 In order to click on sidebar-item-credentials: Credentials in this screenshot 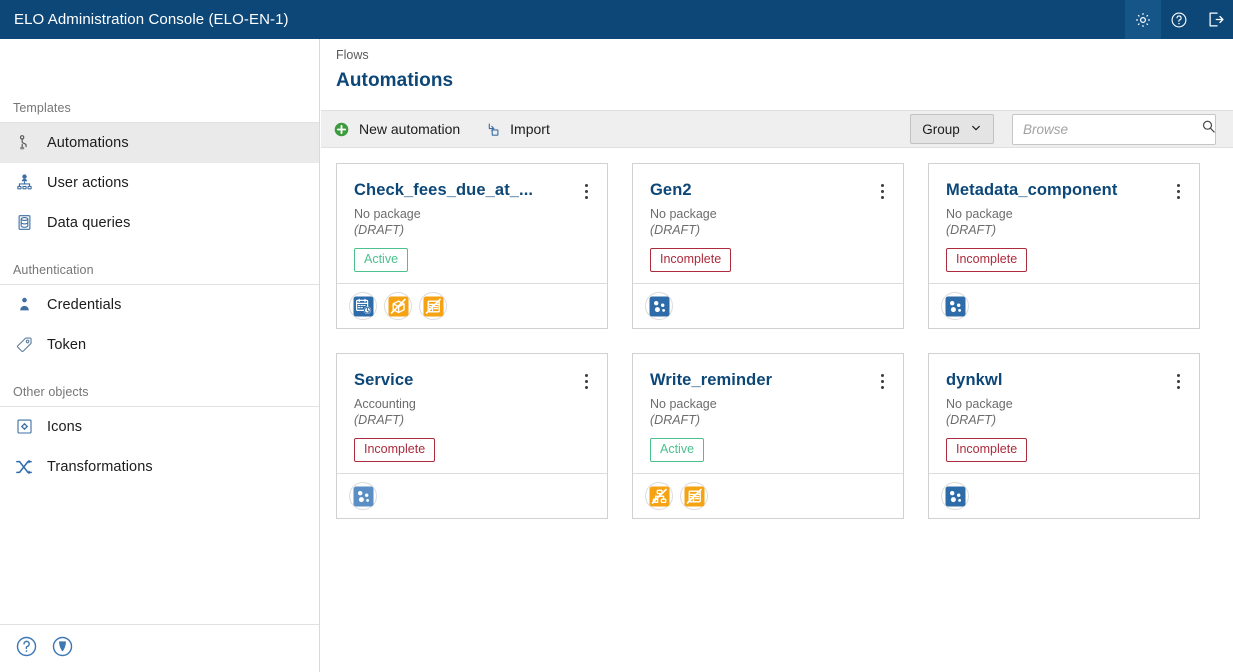, I will do `click(159, 305)`.